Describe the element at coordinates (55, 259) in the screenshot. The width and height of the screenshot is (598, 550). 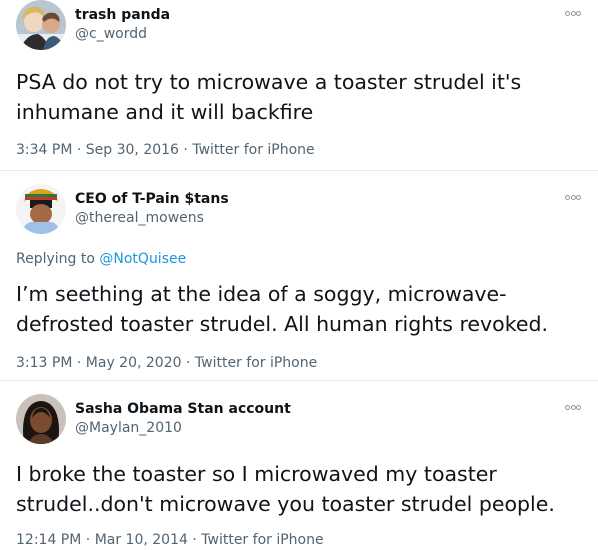
I see `replying-to-label: Replying to` at that location.